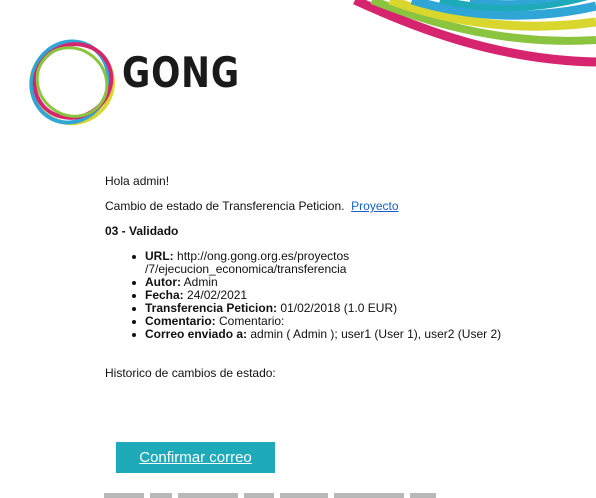 The width and height of the screenshot is (596, 498). What do you see at coordinates (374, 206) in the screenshot?
I see `project-link: Proyecto` at bounding box center [374, 206].